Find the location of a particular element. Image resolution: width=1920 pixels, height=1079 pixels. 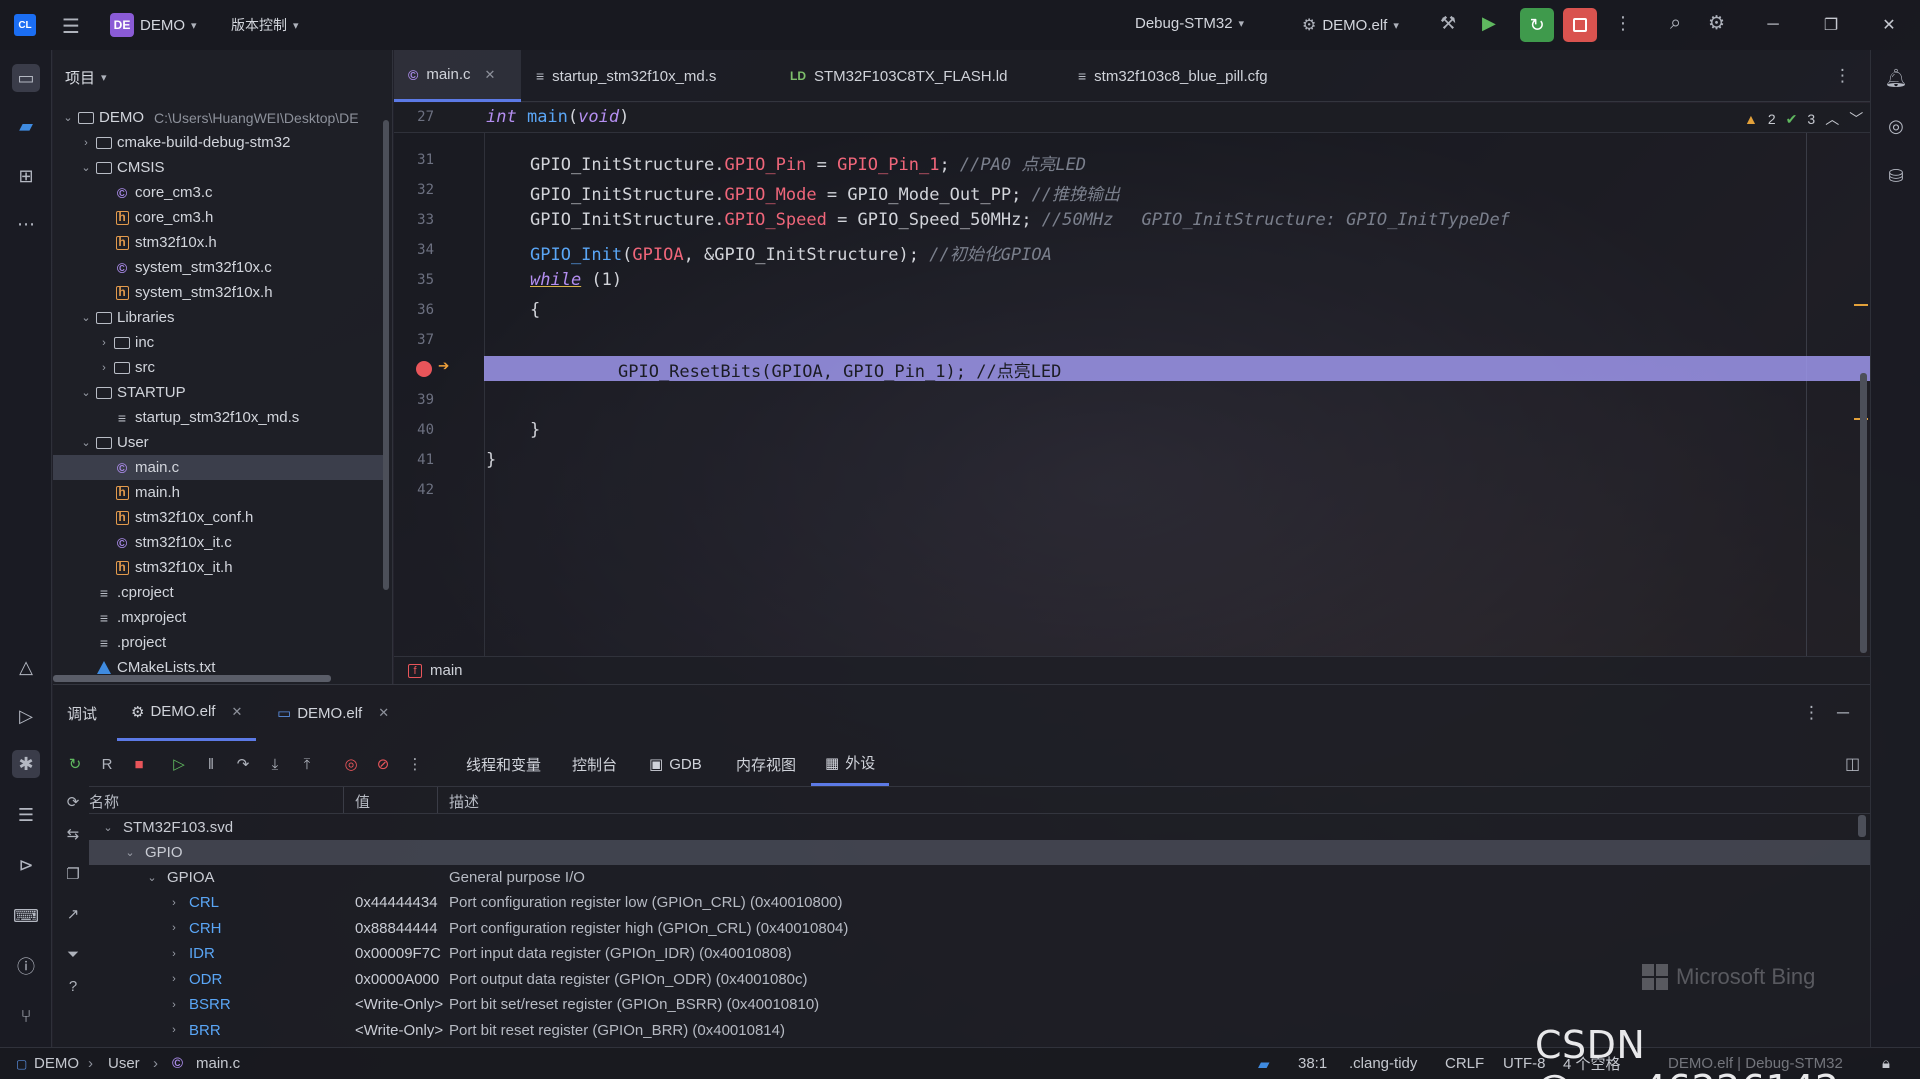

help-icon: ? is located at coordinates (73, 986).